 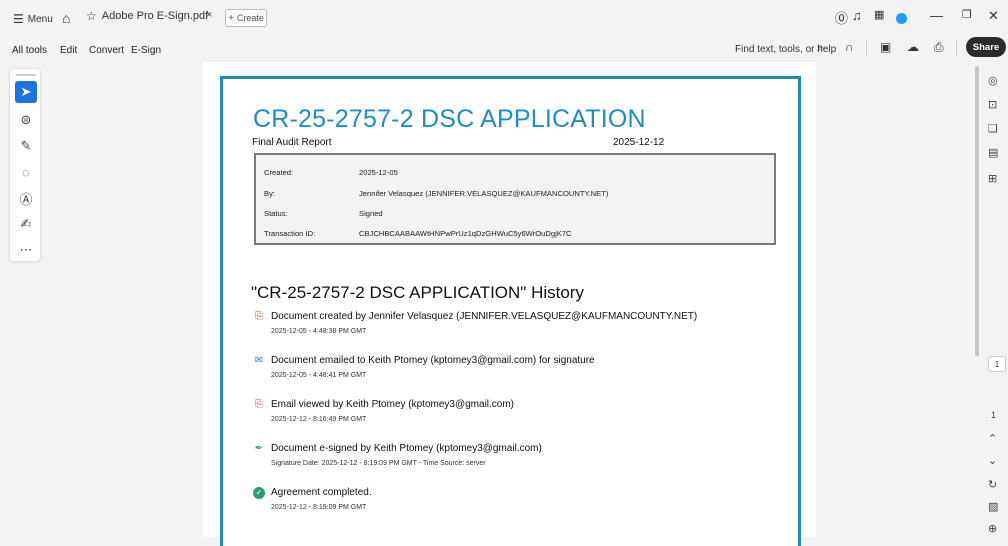 What do you see at coordinates (992, 528) in the screenshot?
I see `zoom-in-icon: ⊕` at bounding box center [992, 528].